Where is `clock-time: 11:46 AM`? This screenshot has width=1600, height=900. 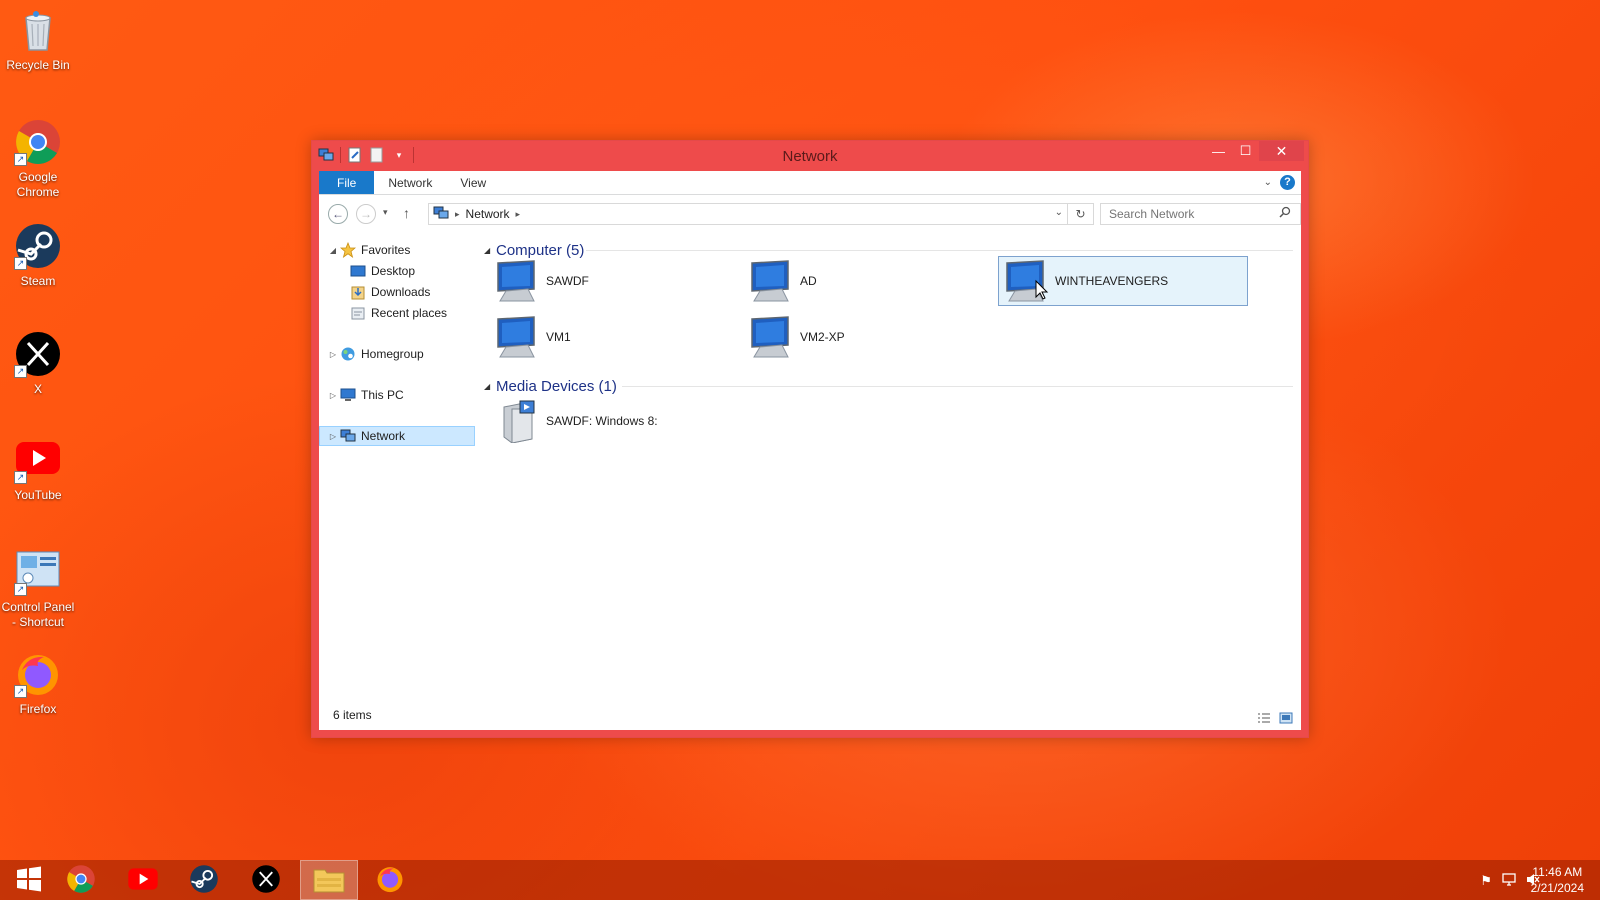
clock-time: 11:46 AM is located at coordinates (1557, 872).